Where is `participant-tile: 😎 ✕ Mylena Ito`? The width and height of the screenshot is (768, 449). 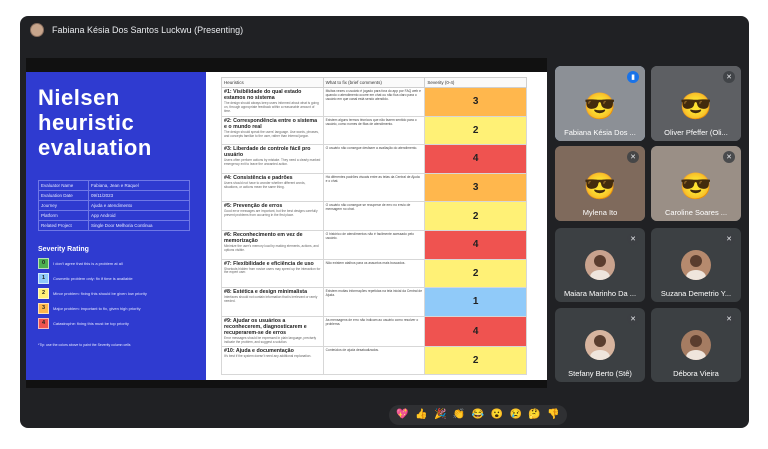 participant-tile: 😎 ✕ Mylena Ito is located at coordinates (600, 183).